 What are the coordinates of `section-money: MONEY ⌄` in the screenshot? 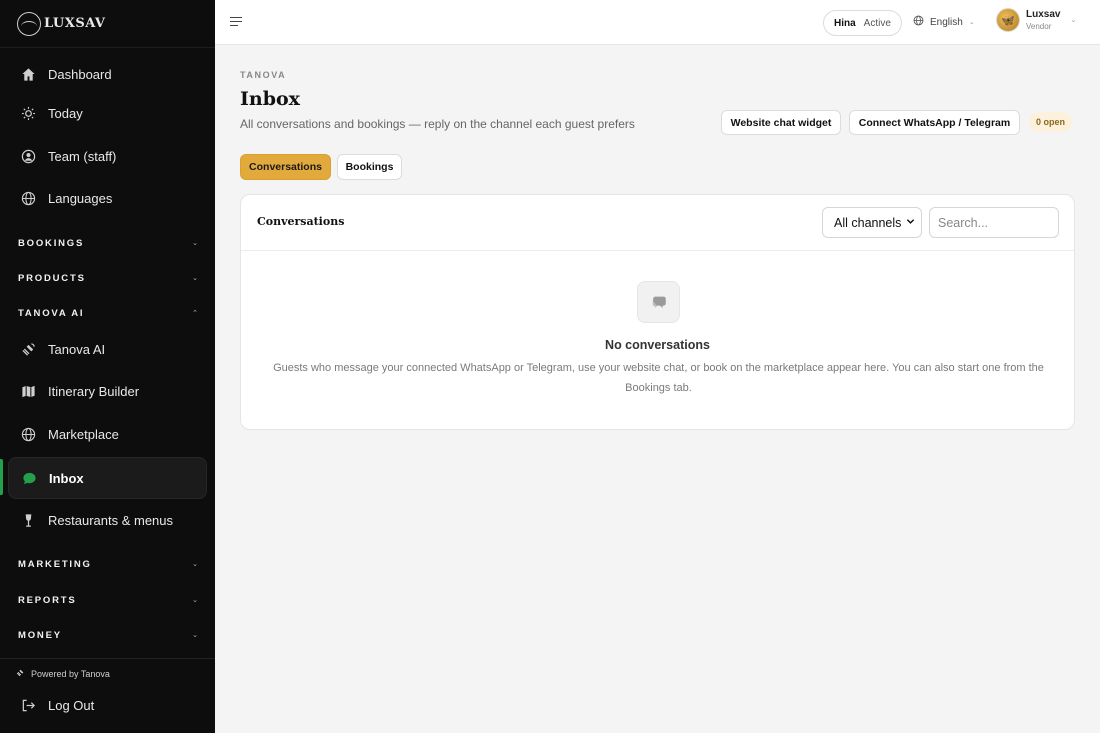 It's located at (108, 635).